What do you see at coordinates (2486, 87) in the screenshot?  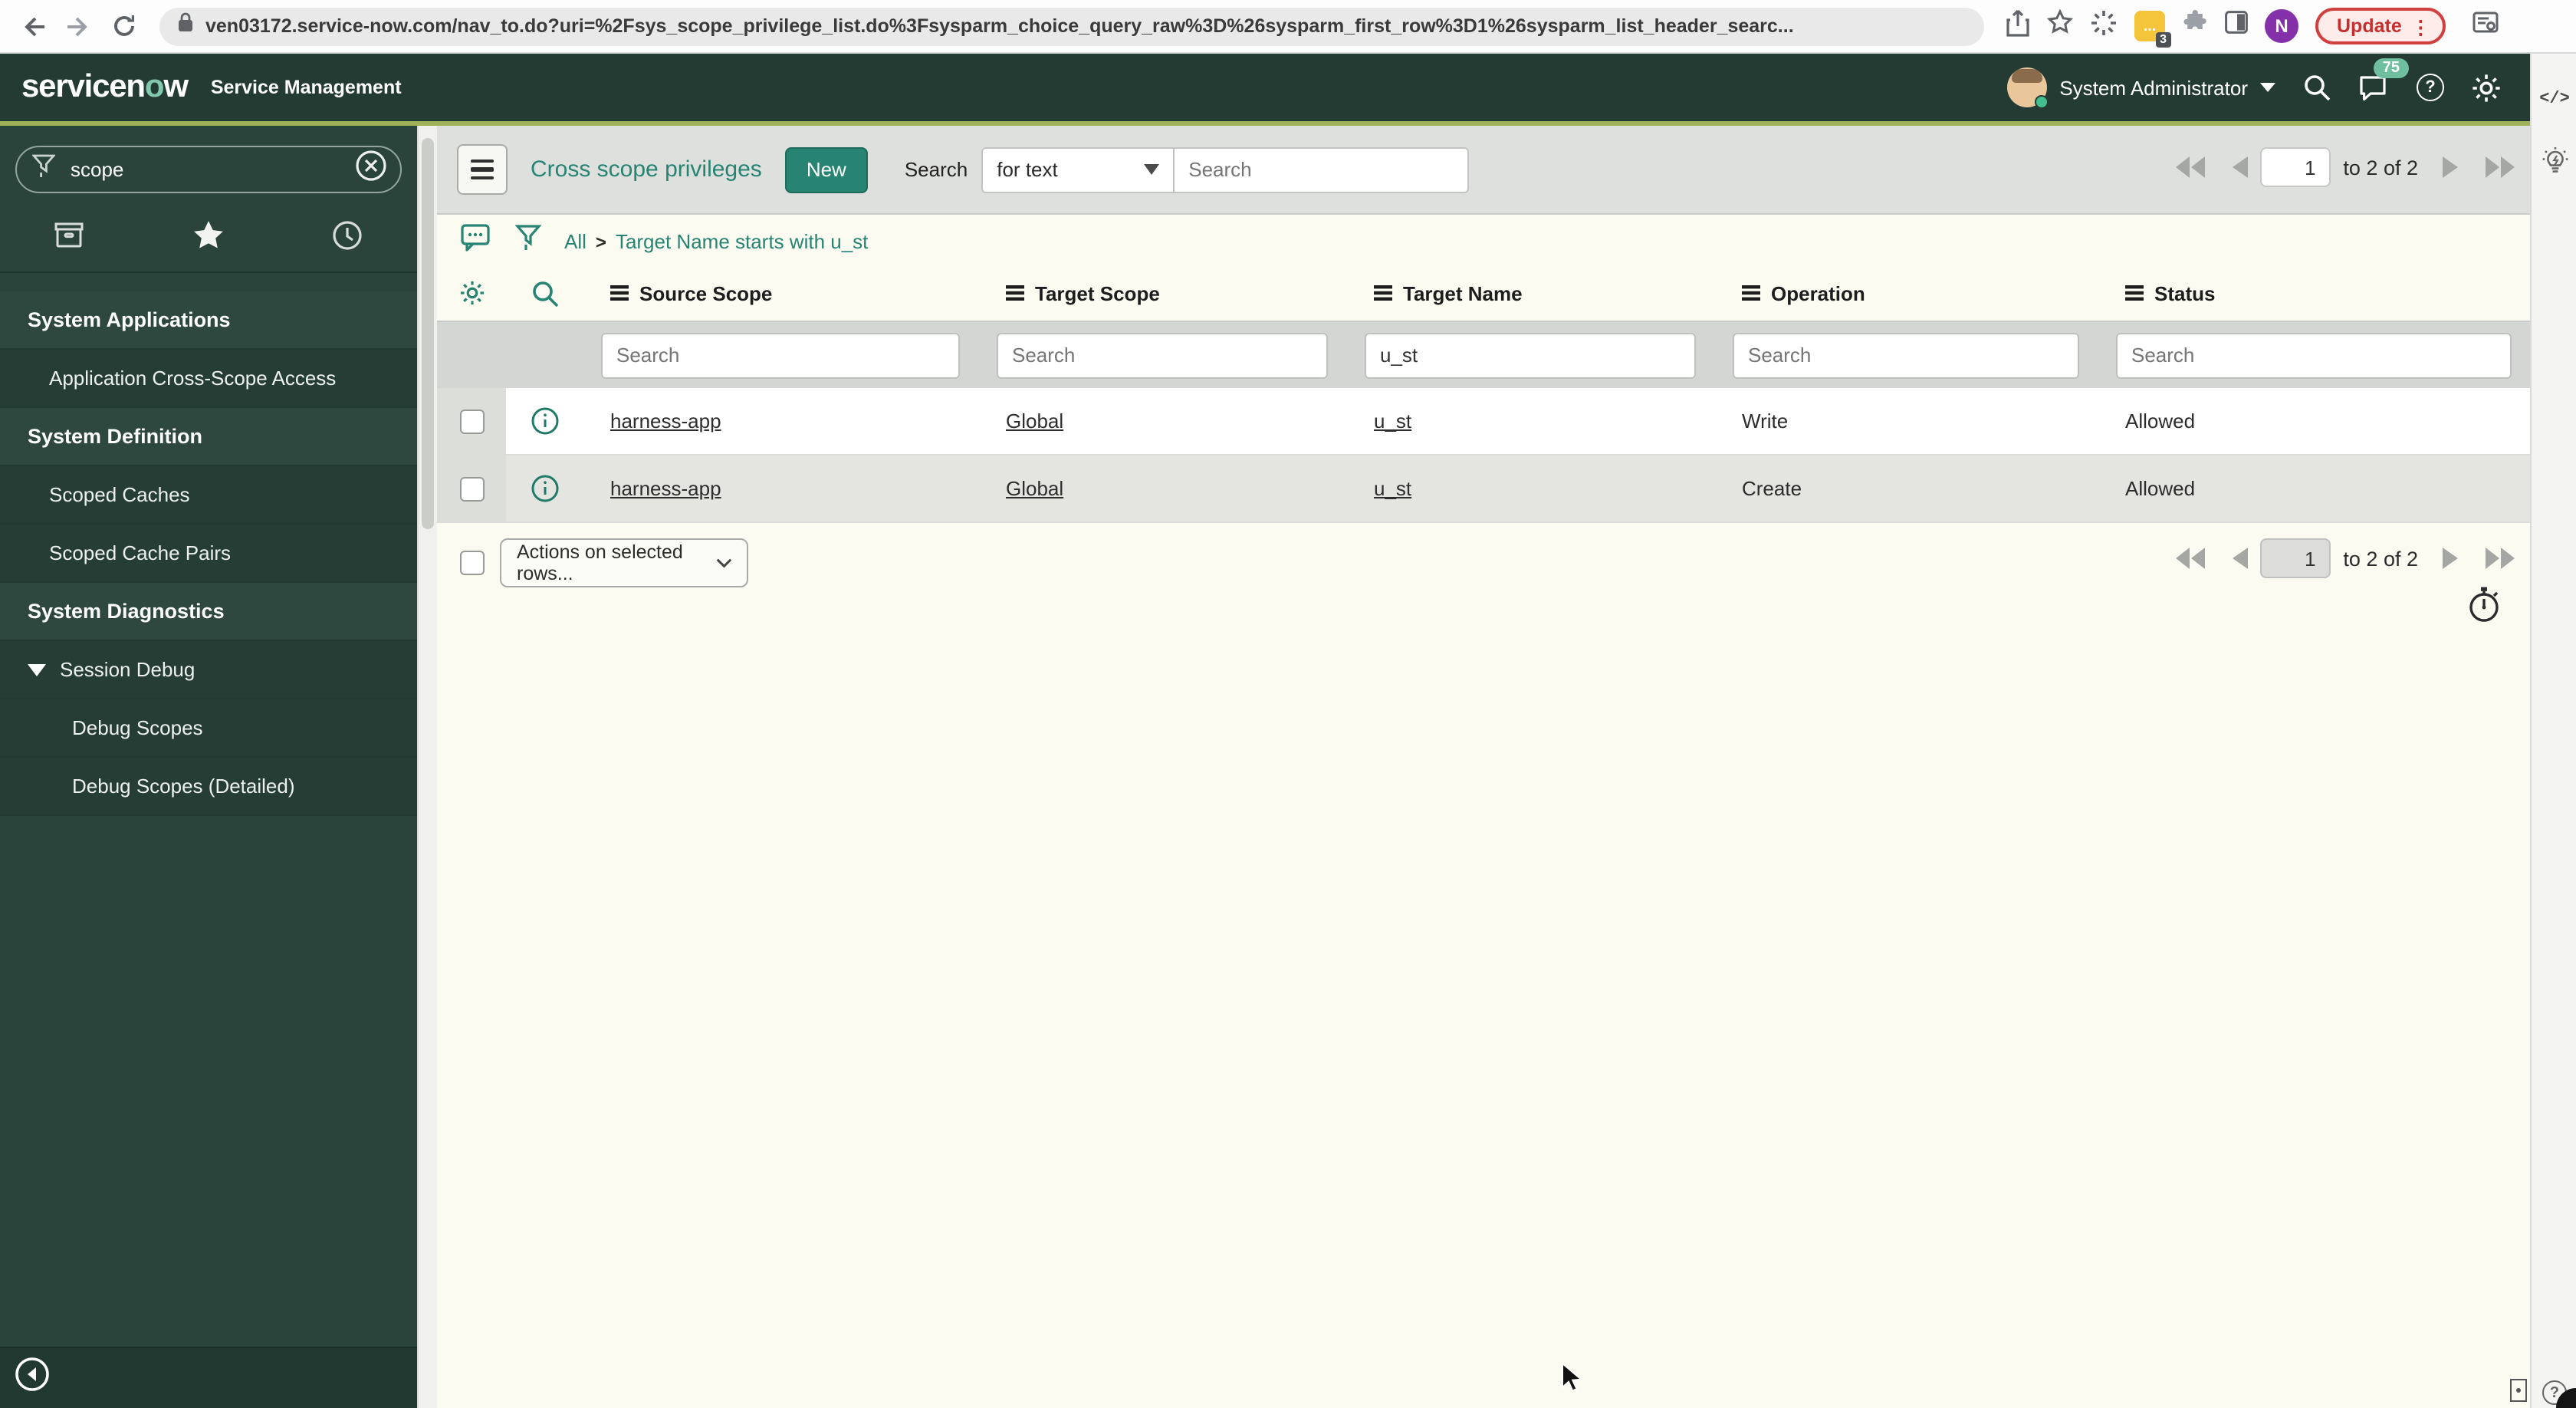 I see `settings-gear-icon` at bounding box center [2486, 87].